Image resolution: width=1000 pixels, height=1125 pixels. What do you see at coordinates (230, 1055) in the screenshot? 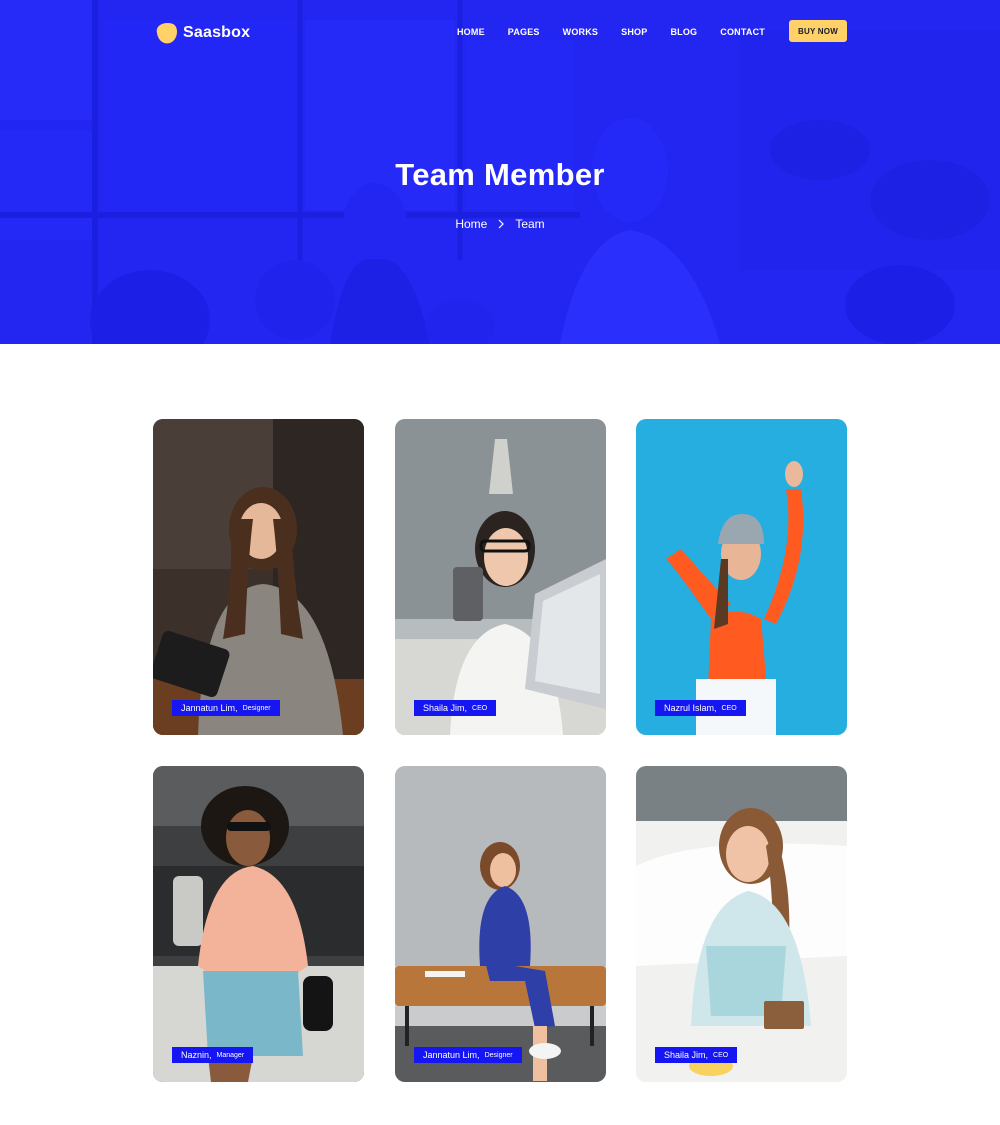
I see `member-role: Manager` at bounding box center [230, 1055].